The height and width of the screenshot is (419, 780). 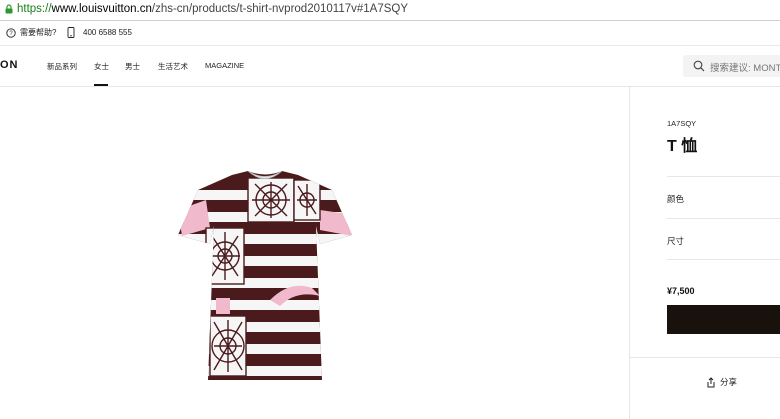 I want to click on size-selector: 尺寸, so click(x=675, y=241).